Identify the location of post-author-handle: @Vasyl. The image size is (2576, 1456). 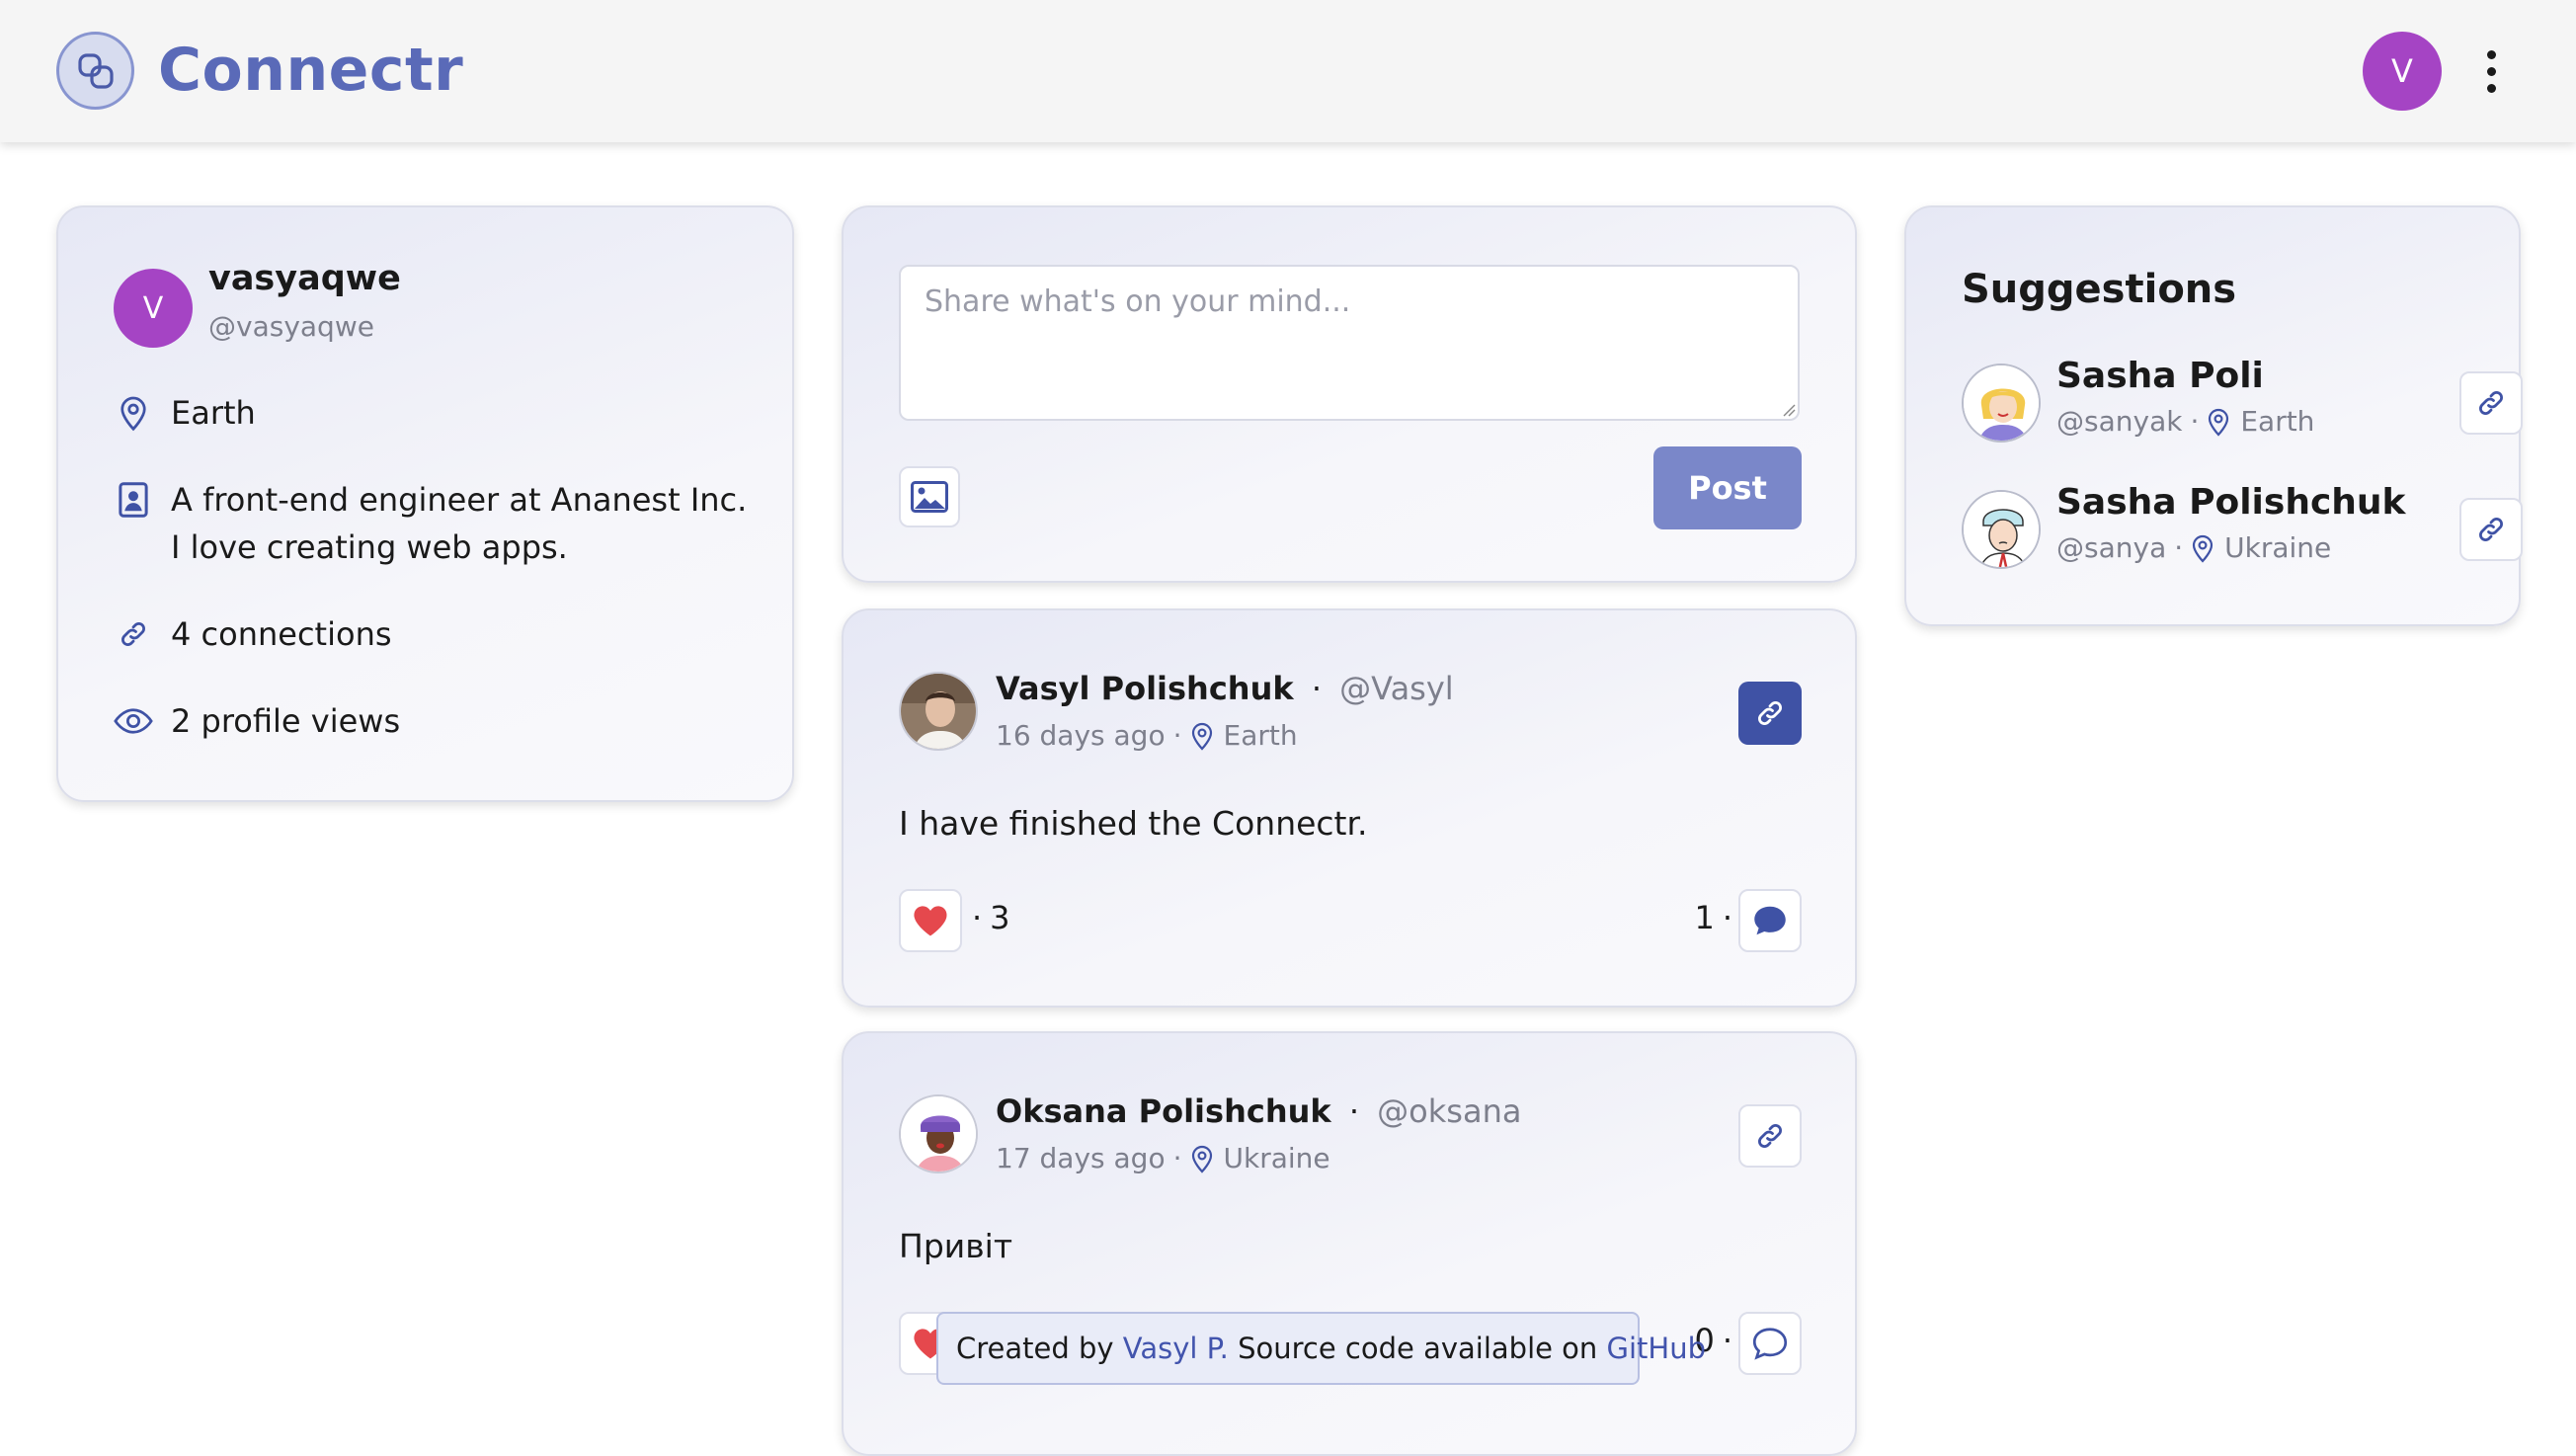
(1396, 688).